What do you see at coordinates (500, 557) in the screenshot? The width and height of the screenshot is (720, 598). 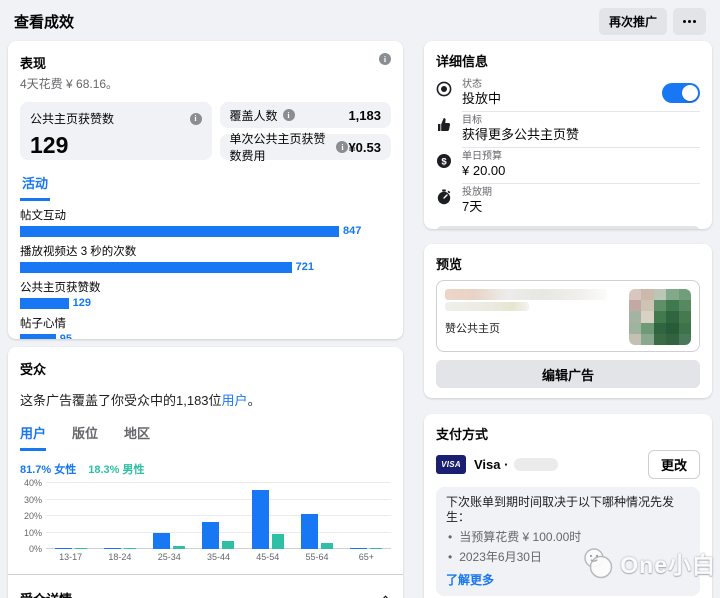 I see `billing-bullet-text: 2023年6月30日` at bounding box center [500, 557].